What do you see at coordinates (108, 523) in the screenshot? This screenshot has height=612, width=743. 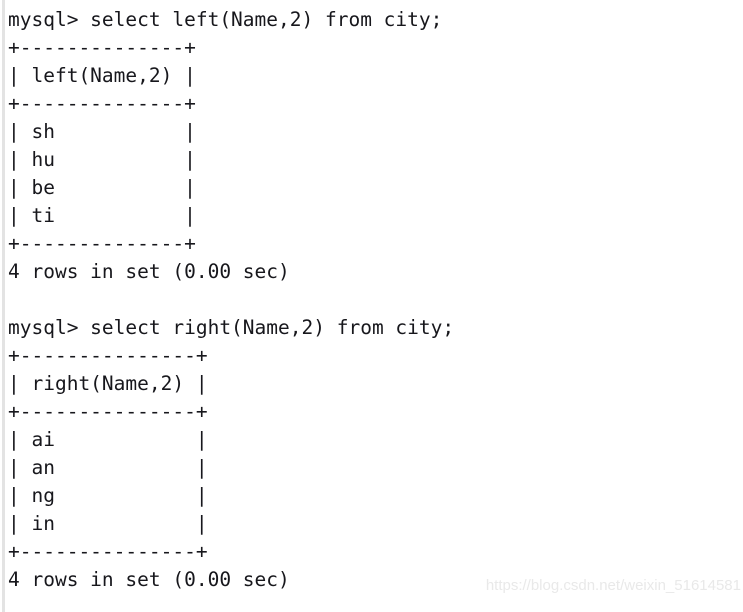 I see `table-row: | in |` at bounding box center [108, 523].